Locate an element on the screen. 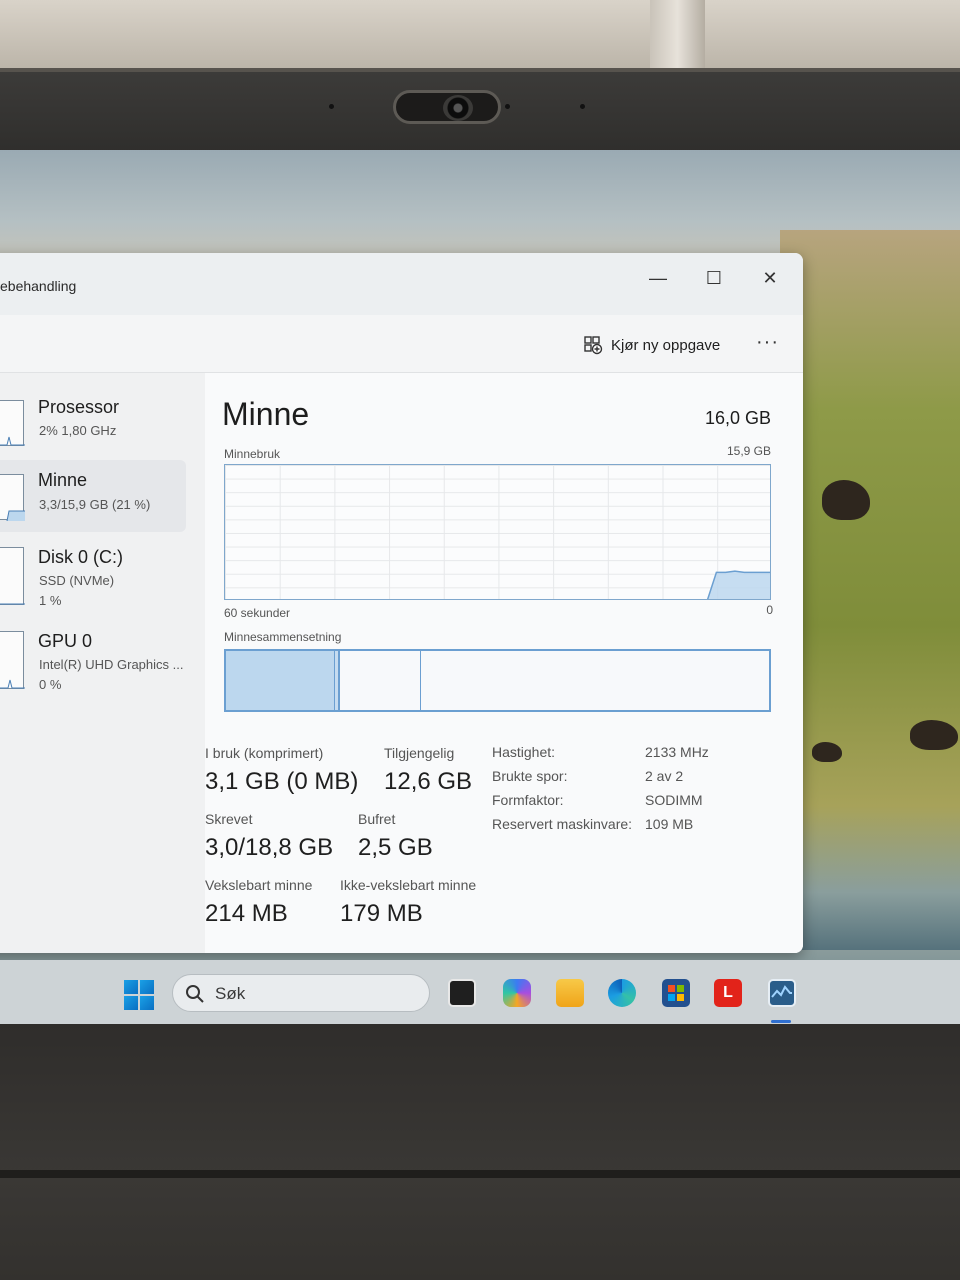 The height and width of the screenshot is (1280, 960). sidebar-item-usage: 0 % is located at coordinates (50, 684).